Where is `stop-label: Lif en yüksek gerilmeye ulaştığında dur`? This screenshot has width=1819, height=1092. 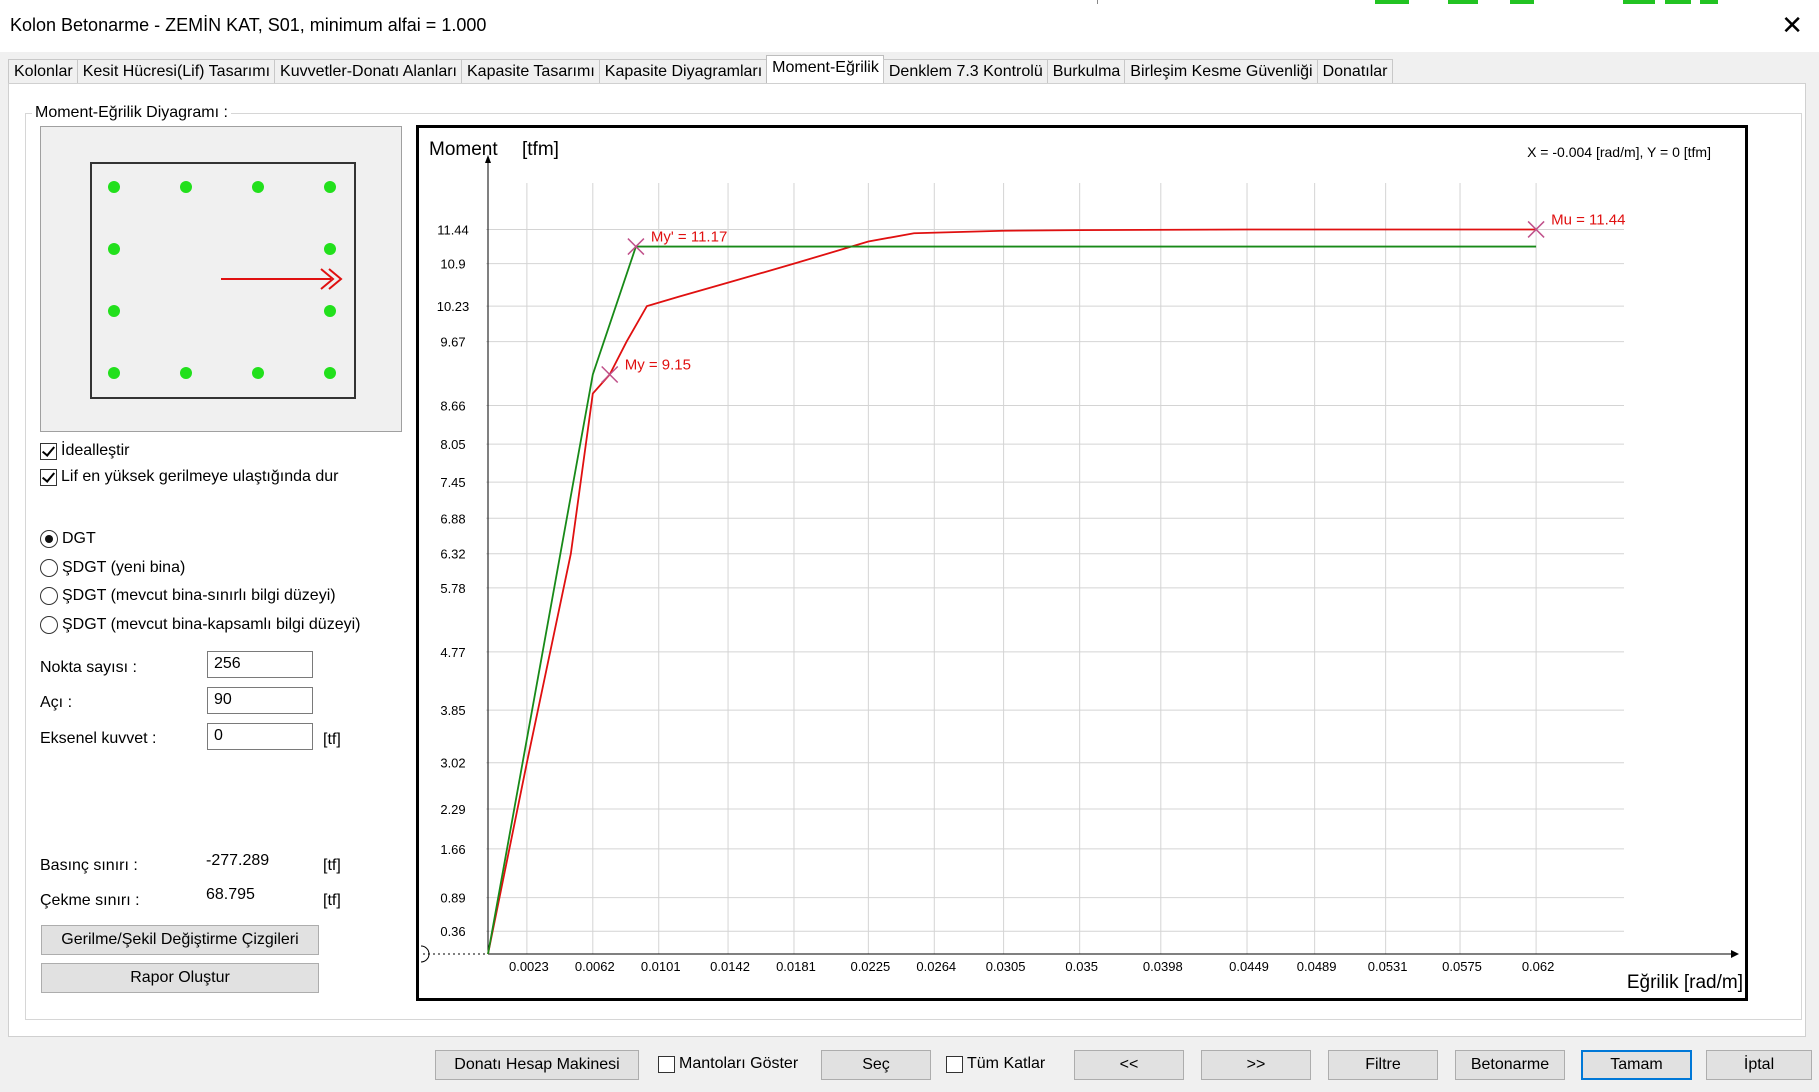 stop-label: Lif en yüksek gerilmeye ulaştığında dur is located at coordinates (200, 476).